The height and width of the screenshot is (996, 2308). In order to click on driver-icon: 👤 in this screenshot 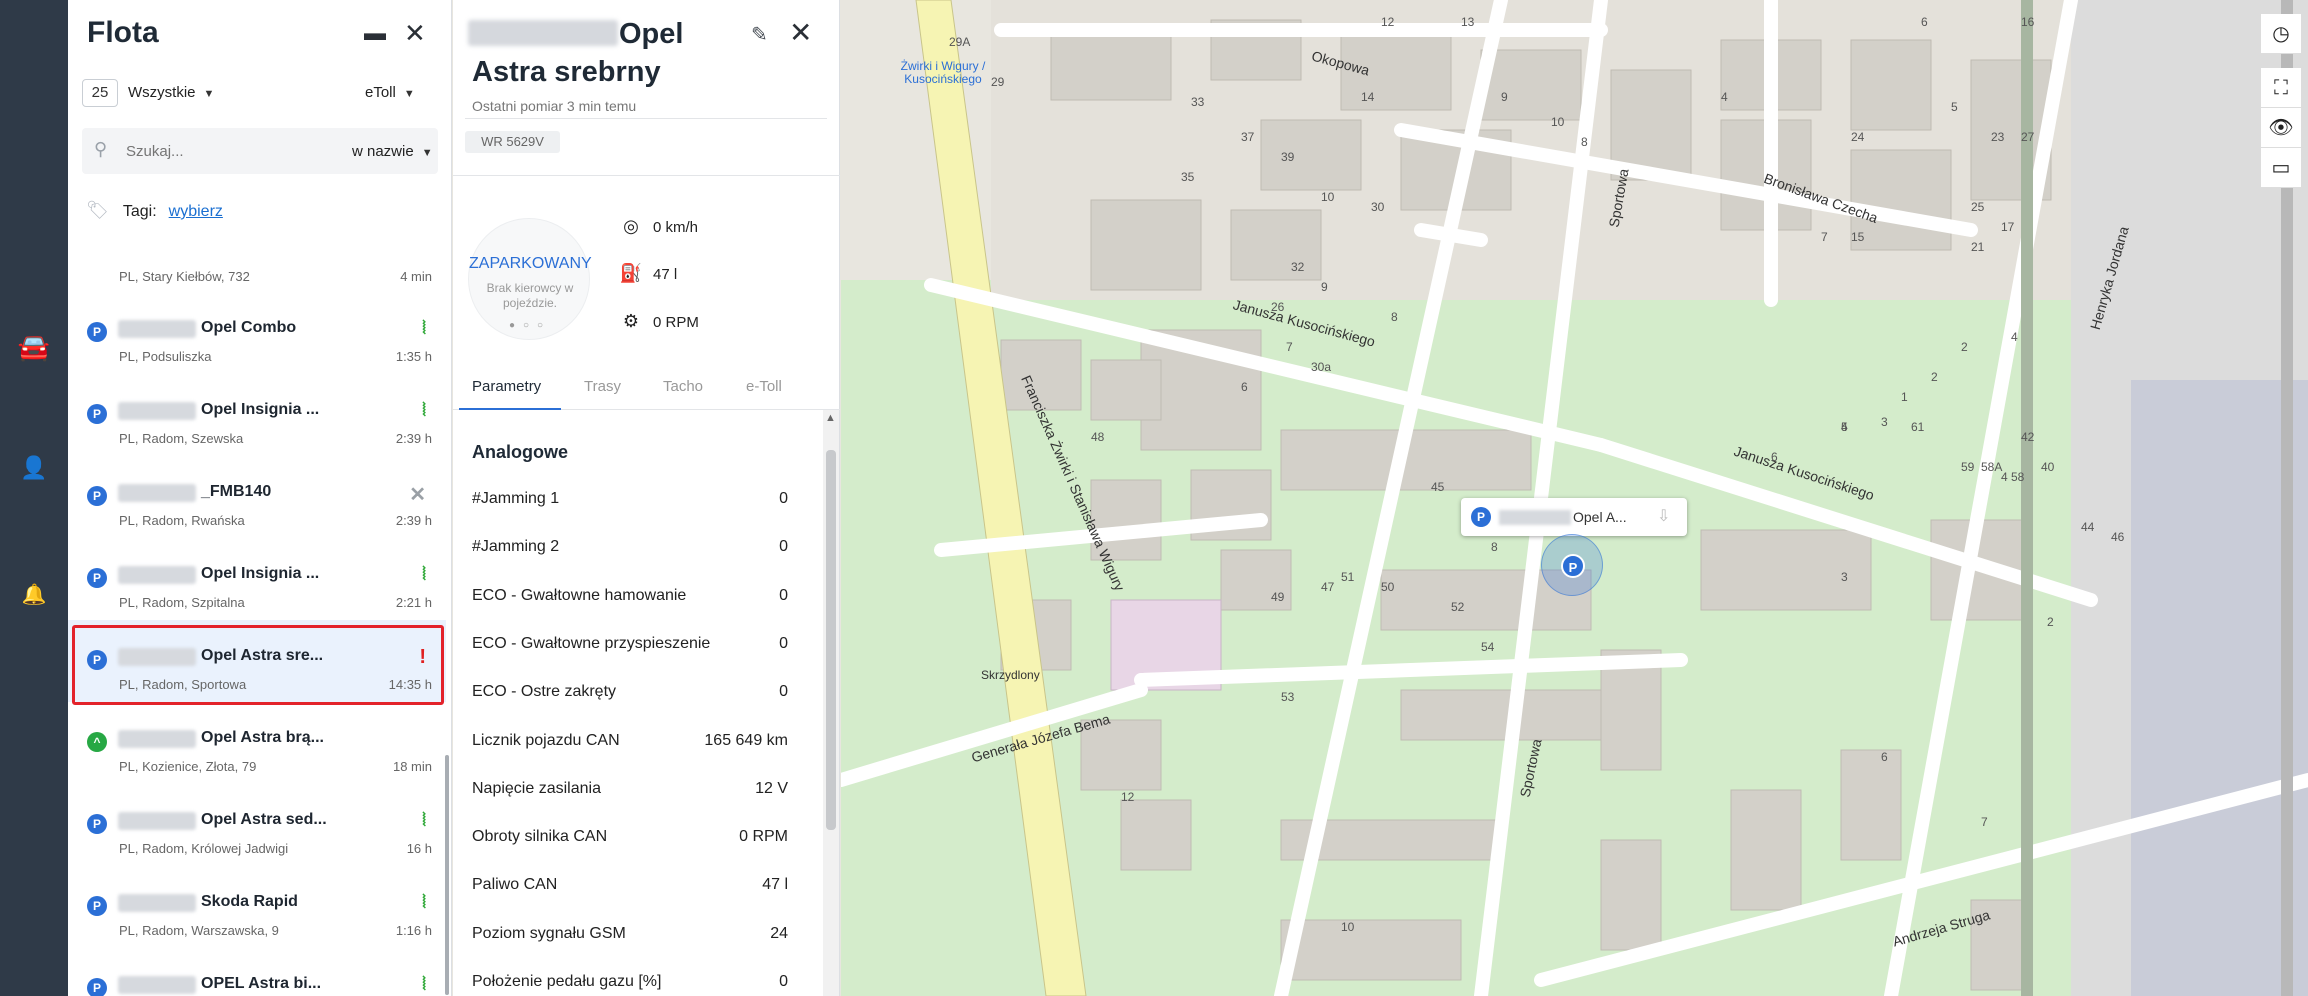, I will do `click(34, 468)`.